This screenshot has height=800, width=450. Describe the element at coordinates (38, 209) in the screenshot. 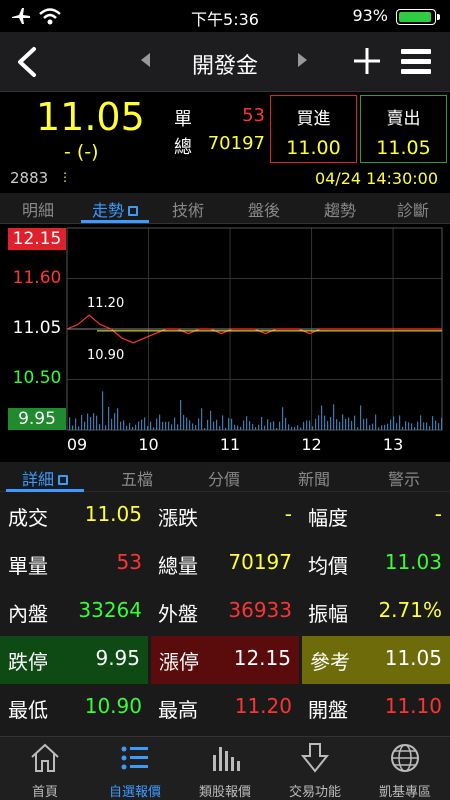

I see `tab-details: 明細` at that location.